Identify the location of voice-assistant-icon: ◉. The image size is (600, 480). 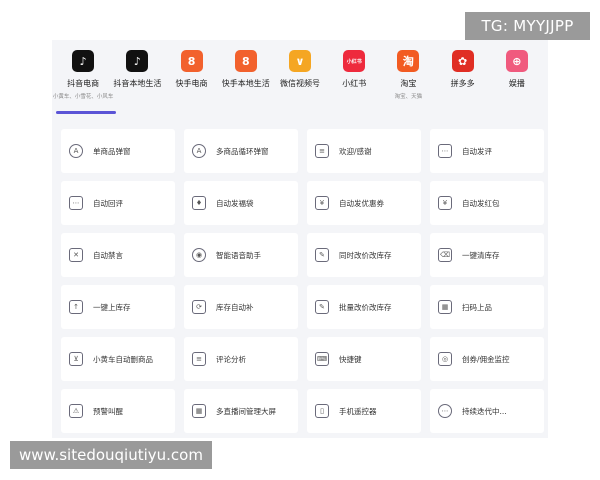
(199, 255).